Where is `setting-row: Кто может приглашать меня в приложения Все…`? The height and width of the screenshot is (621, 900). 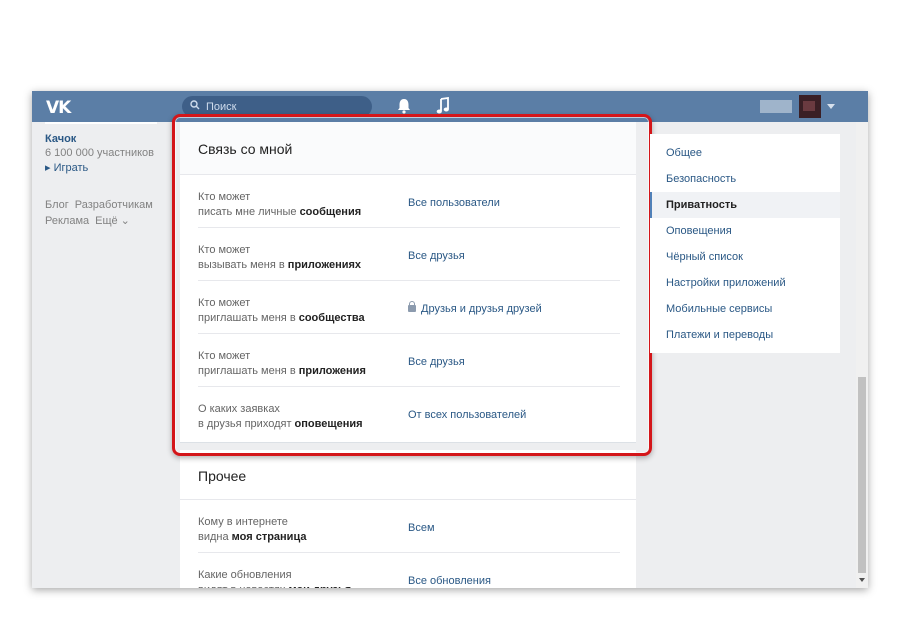
setting-row: Кто может приглашать меня в приложения Все… is located at coordinates (409, 360).